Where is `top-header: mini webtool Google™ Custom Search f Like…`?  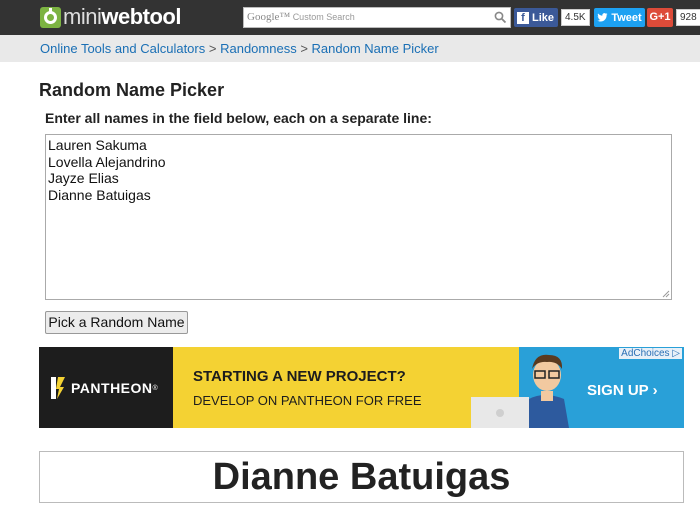 top-header: mini webtool Google™ Custom Search f Like… is located at coordinates (350, 17).